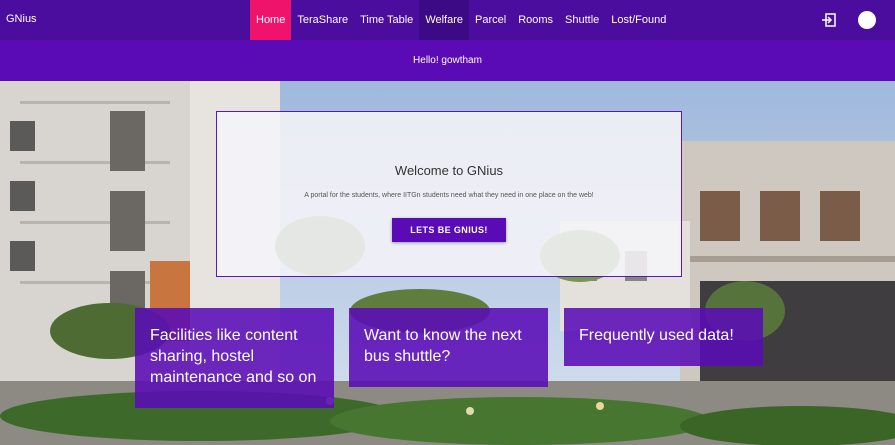  I want to click on nav-link-lost-found: Lost/Found, so click(638, 20).